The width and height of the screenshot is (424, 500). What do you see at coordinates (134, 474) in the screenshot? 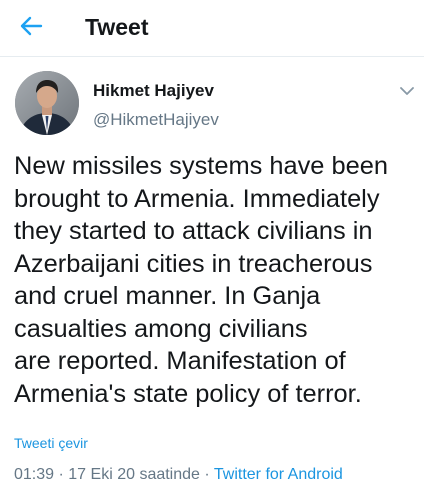
I see `tweet-date: 17 Eki 20 saatinde` at bounding box center [134, 474].